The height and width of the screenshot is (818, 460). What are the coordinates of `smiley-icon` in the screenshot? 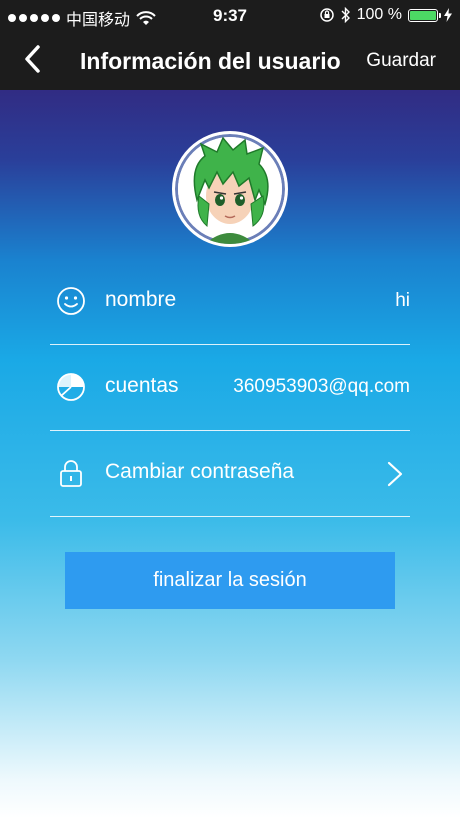 It's located at (71, 301).